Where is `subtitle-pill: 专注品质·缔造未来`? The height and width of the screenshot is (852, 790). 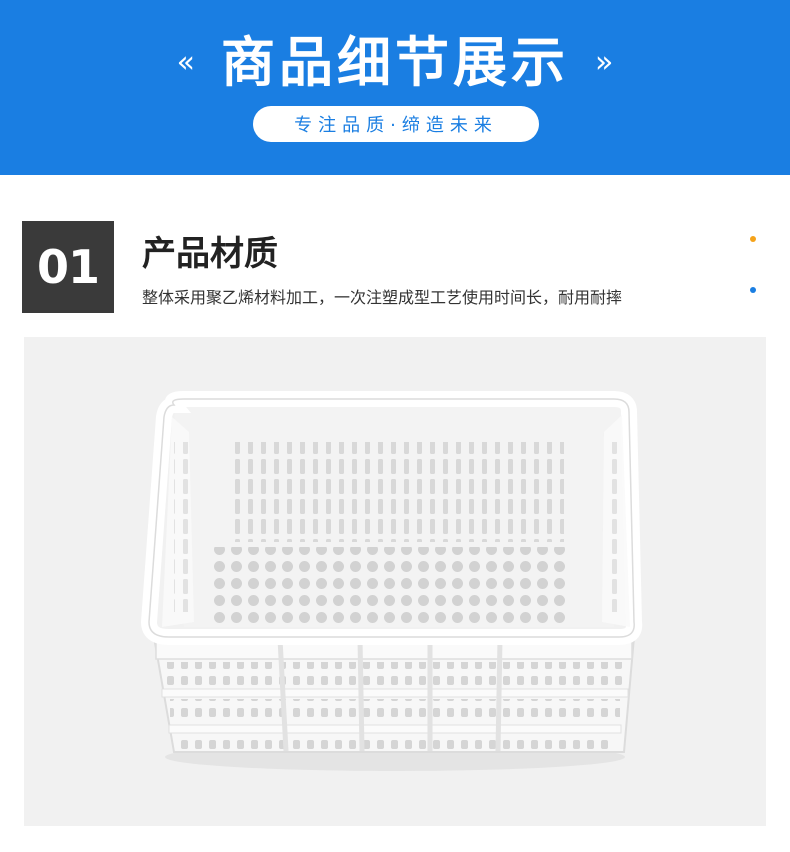 subtitle-pill: 专注品质·缔造未来 is located at coordinates (396, 124).